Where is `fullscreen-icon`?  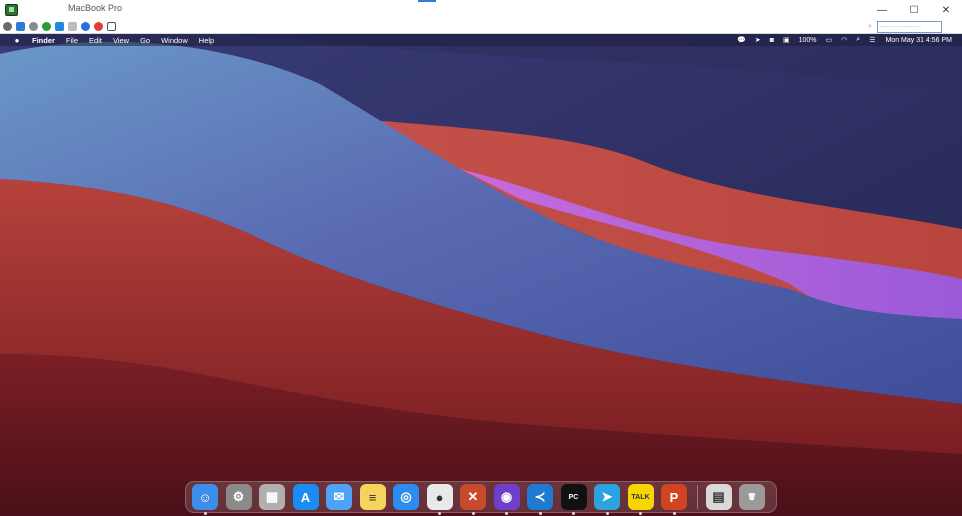 fullscreen-icon is located at coordinates (20, 26).